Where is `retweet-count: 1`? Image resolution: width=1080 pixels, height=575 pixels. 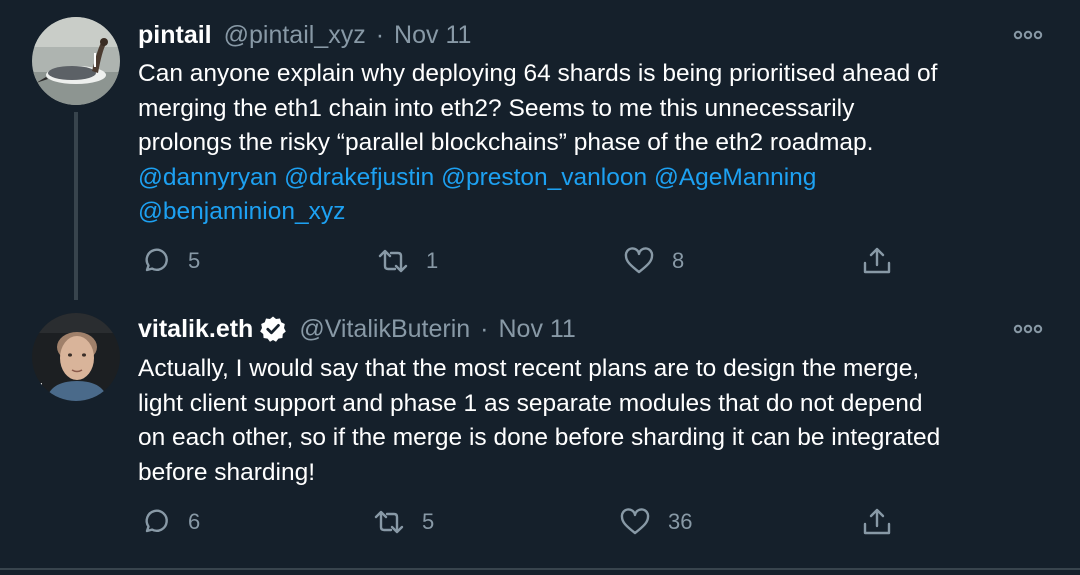
retweet-count: 1 is located at coordinates (432, 260).